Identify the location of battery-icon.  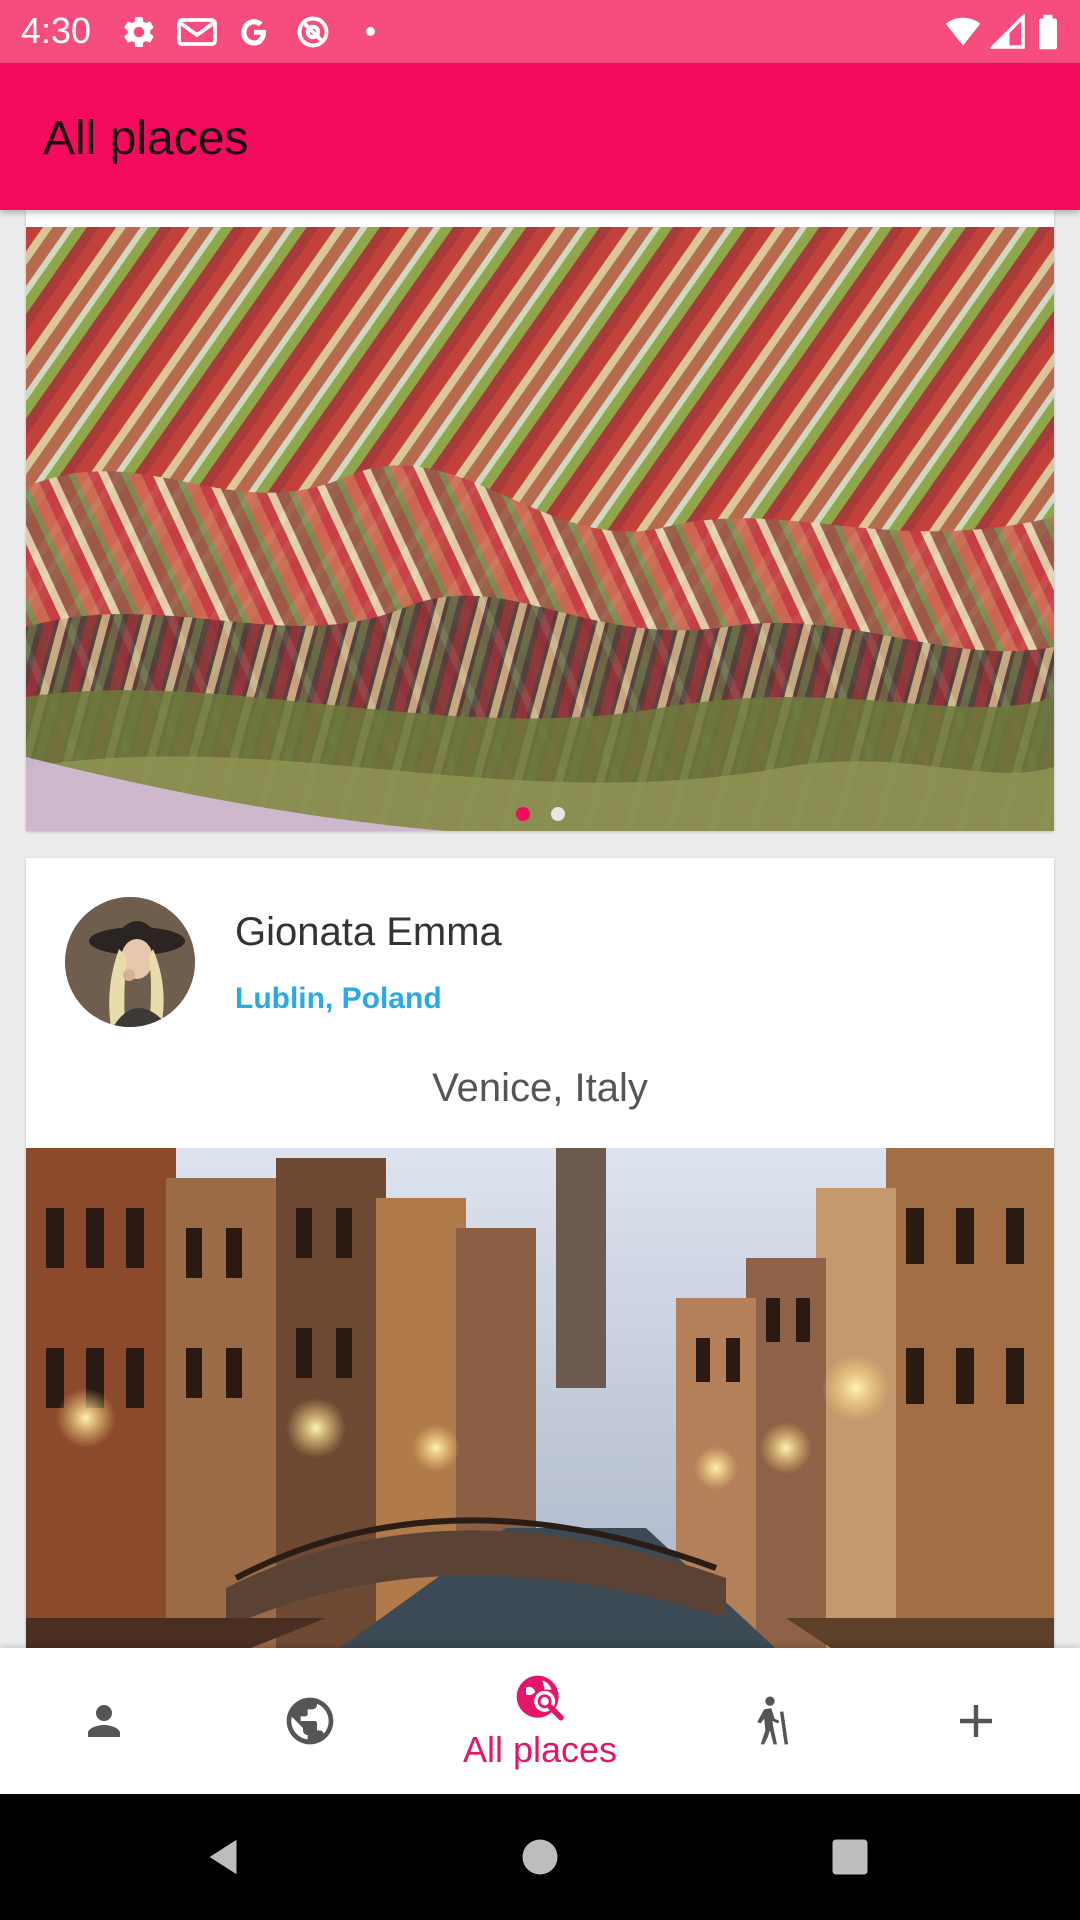
(1048, 32).